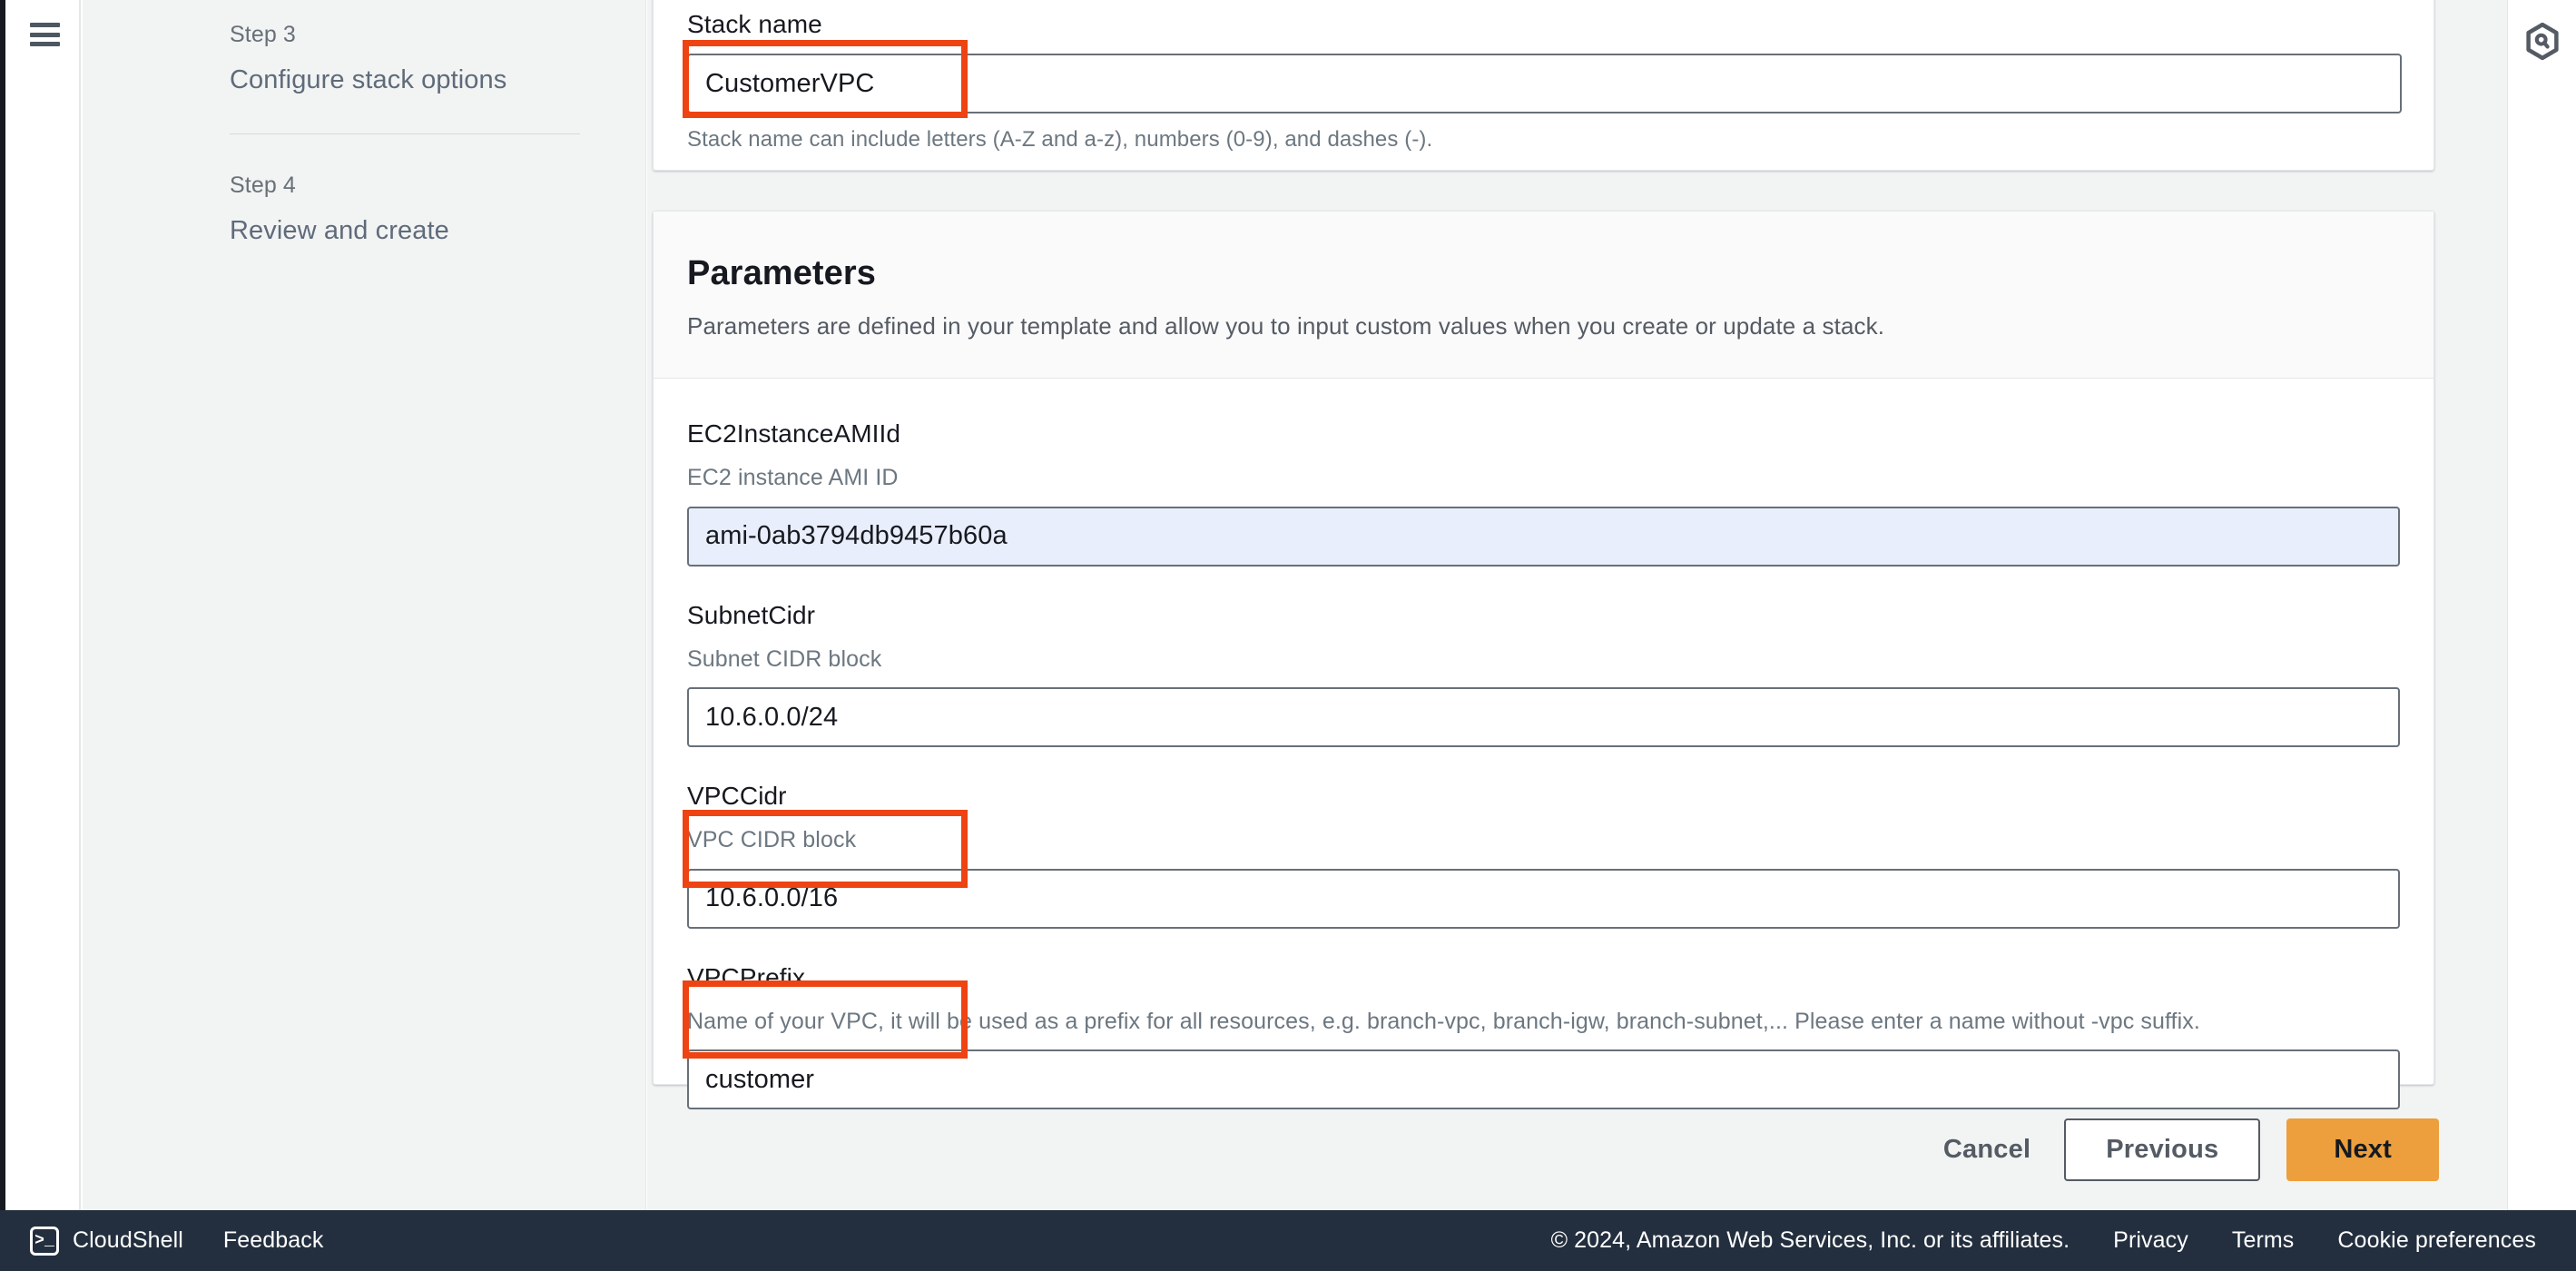 The height and width of the screenshot is (1271, 2576). I want to click on parameter-vpccidr: VPCCidr VPC CIDR block, so click(1543, 854).